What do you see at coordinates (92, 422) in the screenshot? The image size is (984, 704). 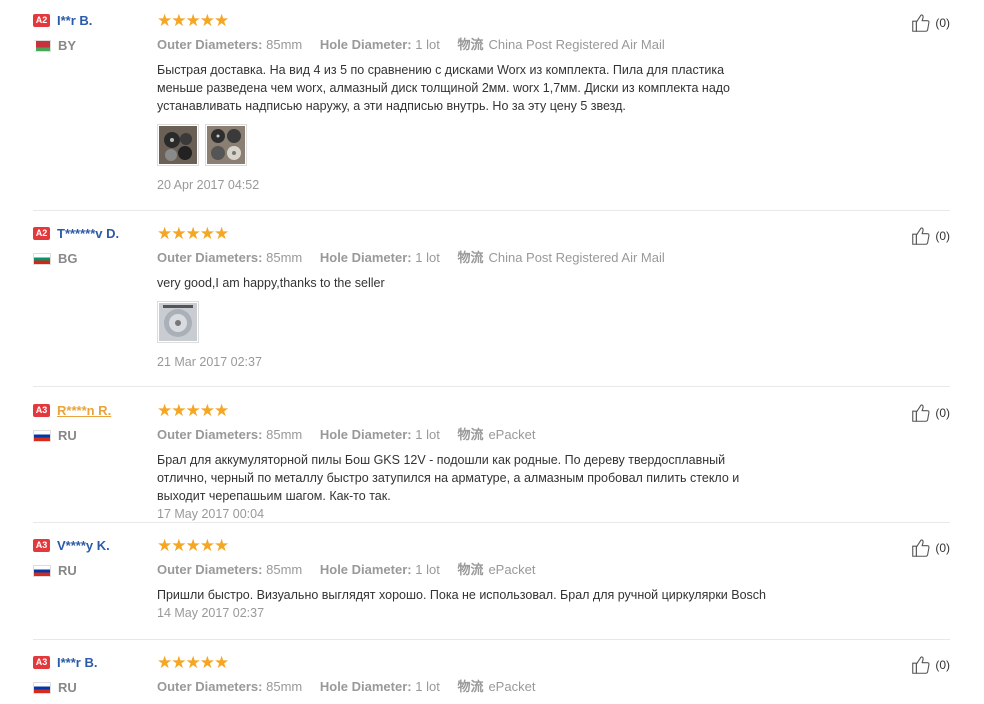 I see `reviewer-info: A3 R****n R. RU` at bounding box center [92, 422].